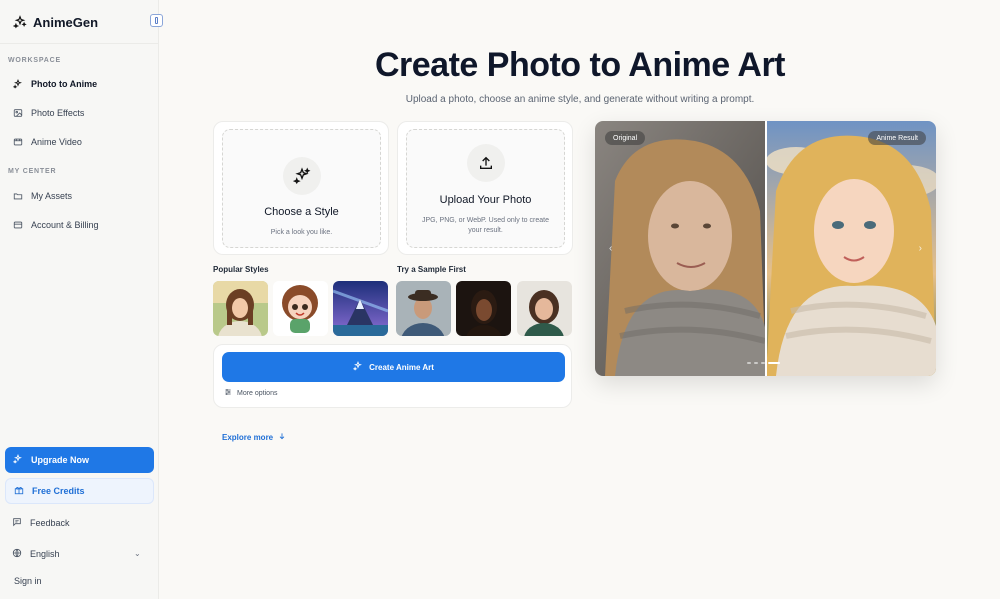 The height and width of the screenshot is (599, 1000). What do you see at coordinates (65, 225) in the screenshot?
I see `sidebar-item-label: Account & Billing` at bounding box center [65, 225].